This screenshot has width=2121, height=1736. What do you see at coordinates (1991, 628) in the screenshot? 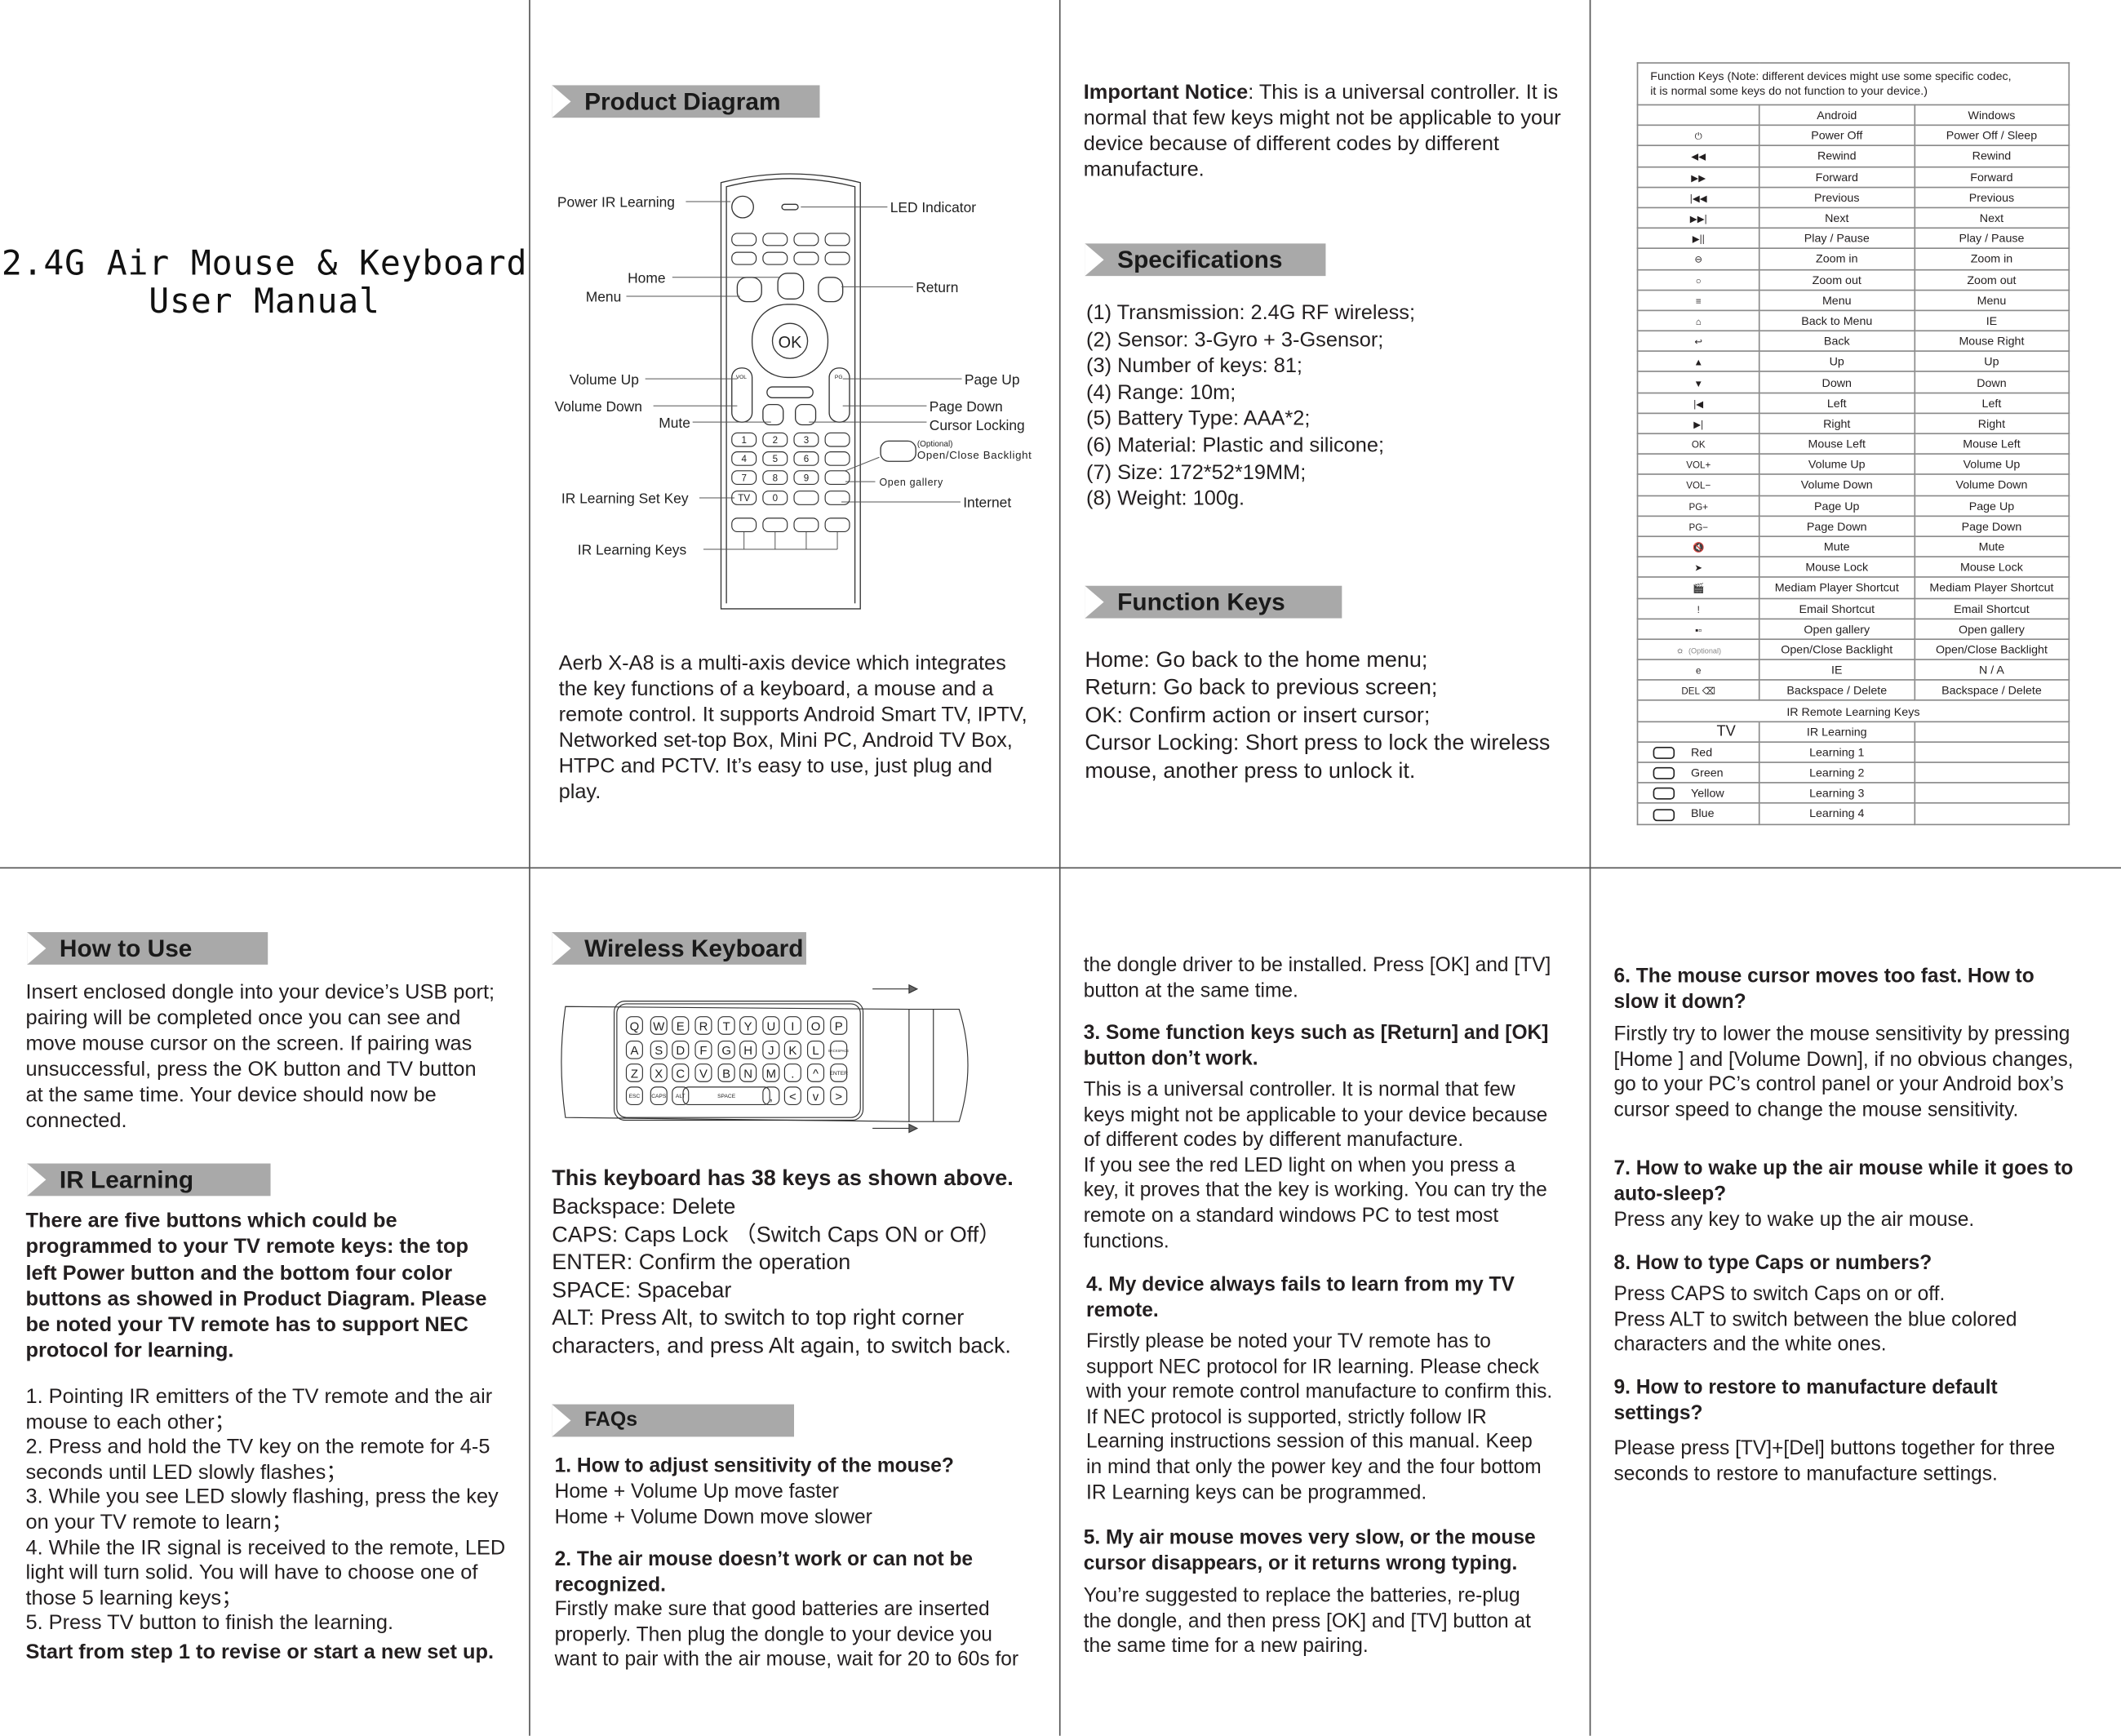
I see `windows-function: Open gallery` at bounding box center [1991, 628].